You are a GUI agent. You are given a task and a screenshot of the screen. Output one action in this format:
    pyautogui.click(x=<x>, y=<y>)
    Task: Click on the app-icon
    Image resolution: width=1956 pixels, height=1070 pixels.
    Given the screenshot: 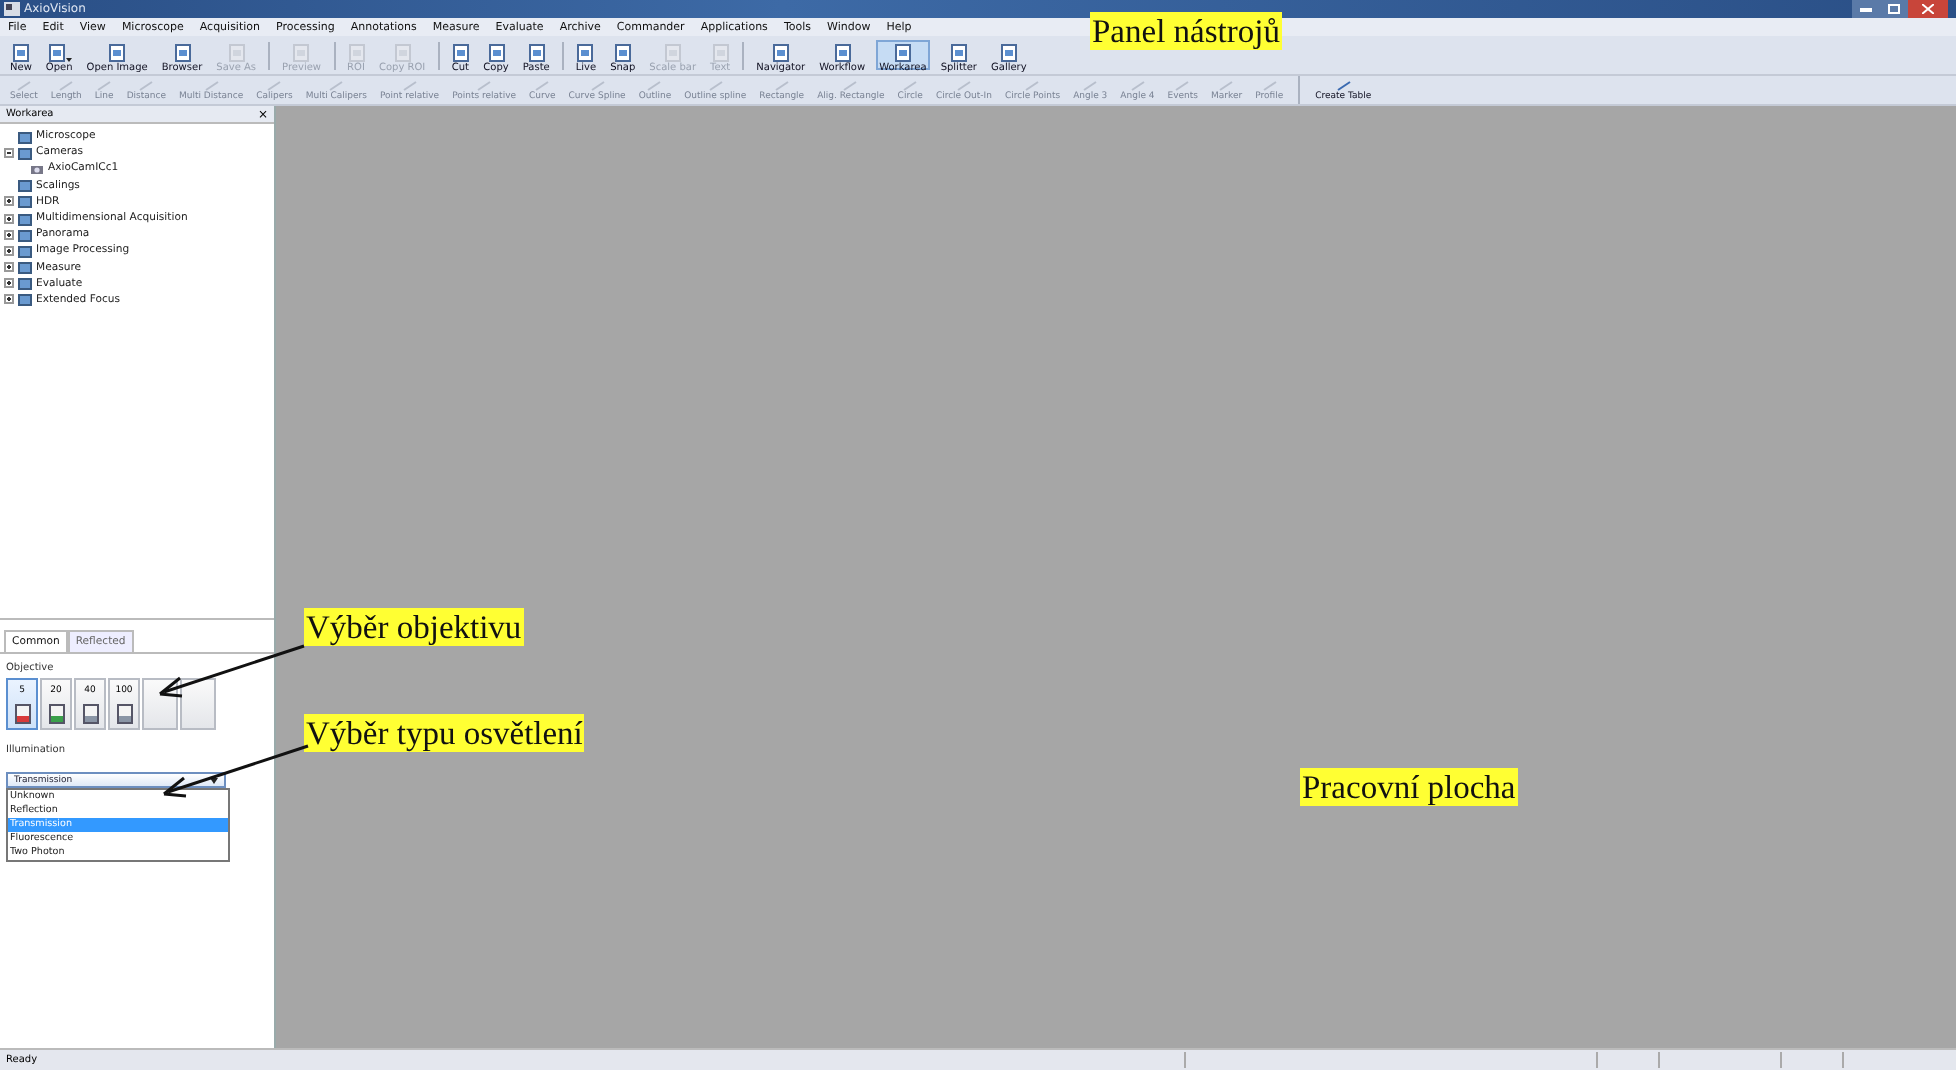 What is the action you would take?
    pyautogui.click(x=12, y=9)
    